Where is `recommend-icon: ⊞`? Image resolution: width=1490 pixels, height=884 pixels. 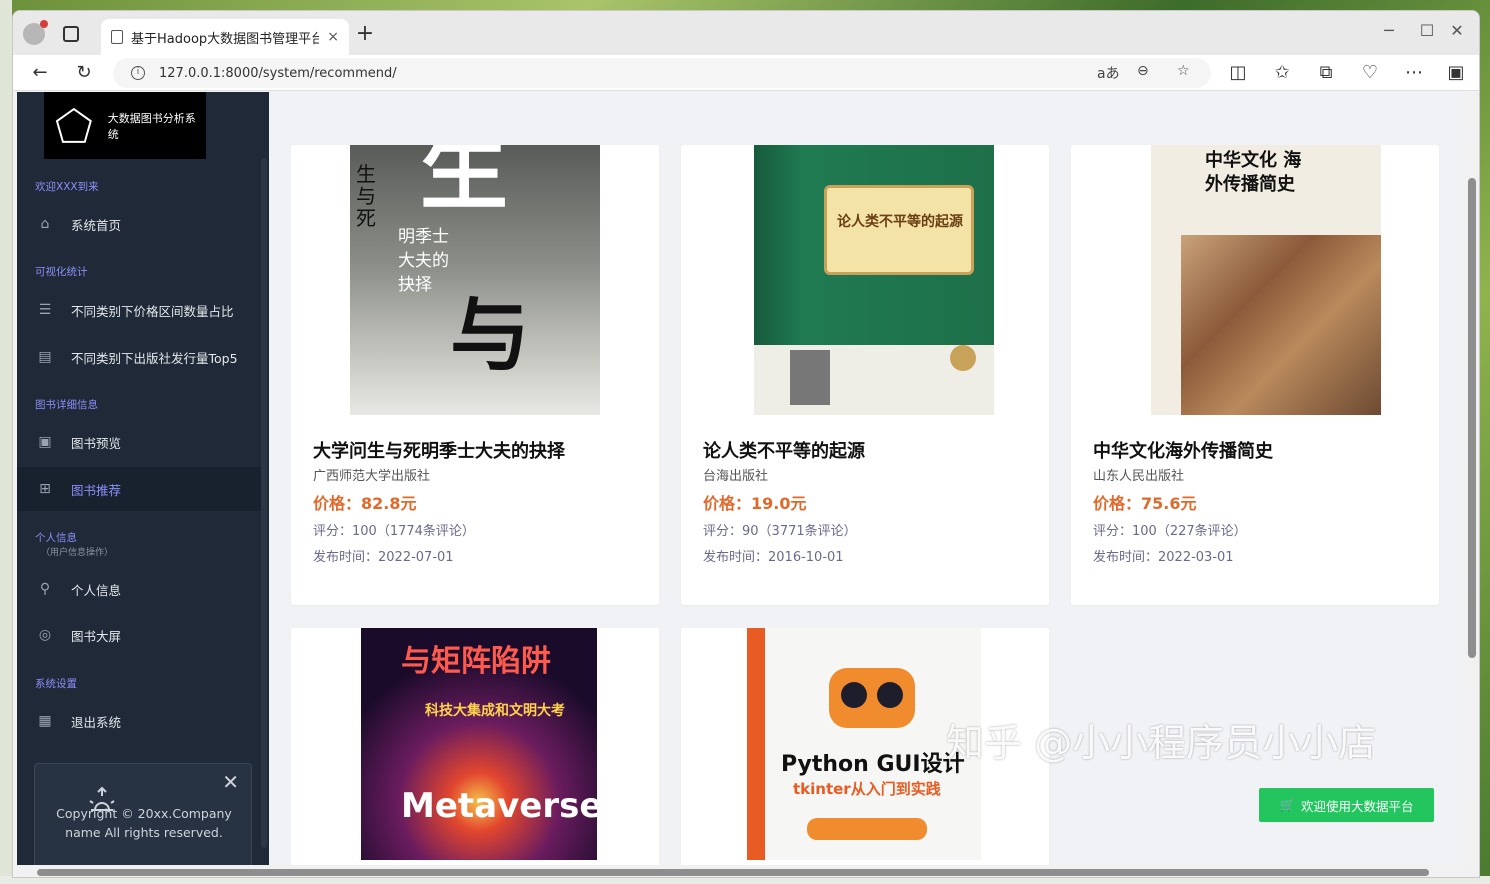
recommend-icon: ⊞ is located at coordinates (45, 489).